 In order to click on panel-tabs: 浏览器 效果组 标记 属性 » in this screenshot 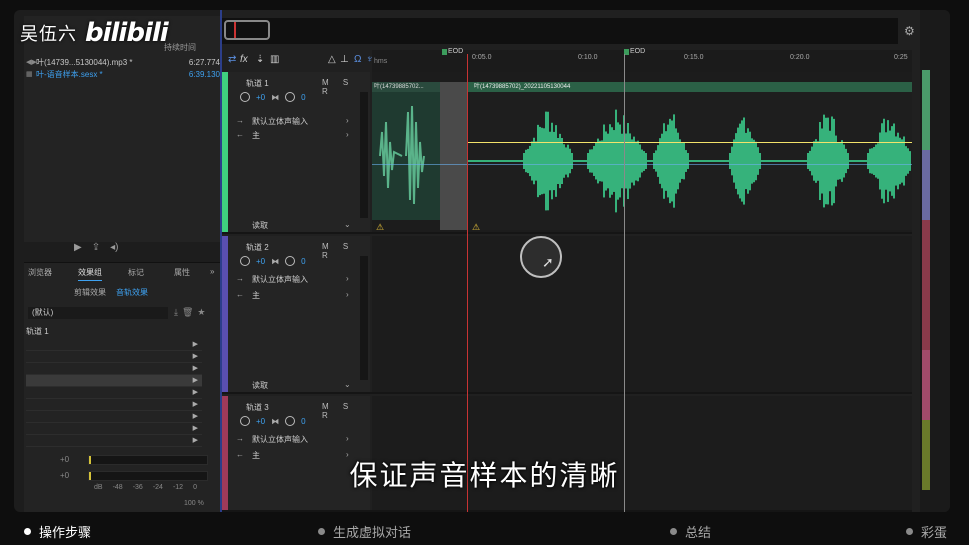, I will do `click(124, 274)`.